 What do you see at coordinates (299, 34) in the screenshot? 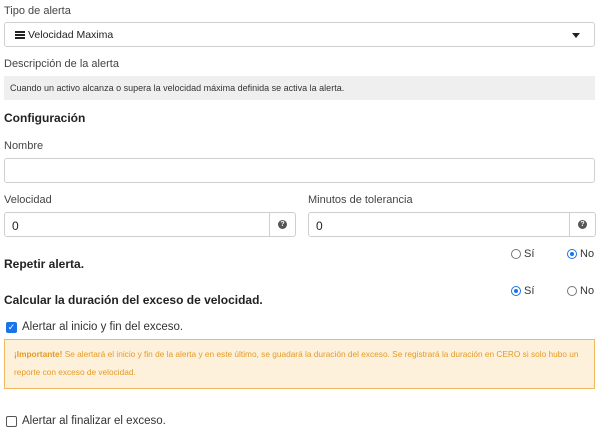
I see `alert-type-select: Velocidad Maxima` at bounding box center [299, 34].